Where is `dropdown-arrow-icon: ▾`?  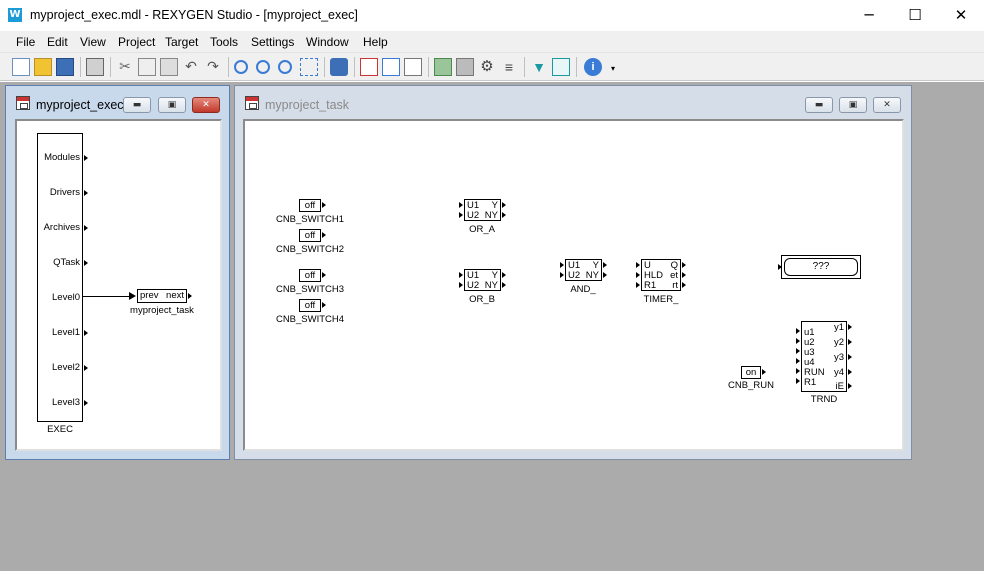 dropdown-arrow-icon: ▾ is located at coordinates (613, 67).